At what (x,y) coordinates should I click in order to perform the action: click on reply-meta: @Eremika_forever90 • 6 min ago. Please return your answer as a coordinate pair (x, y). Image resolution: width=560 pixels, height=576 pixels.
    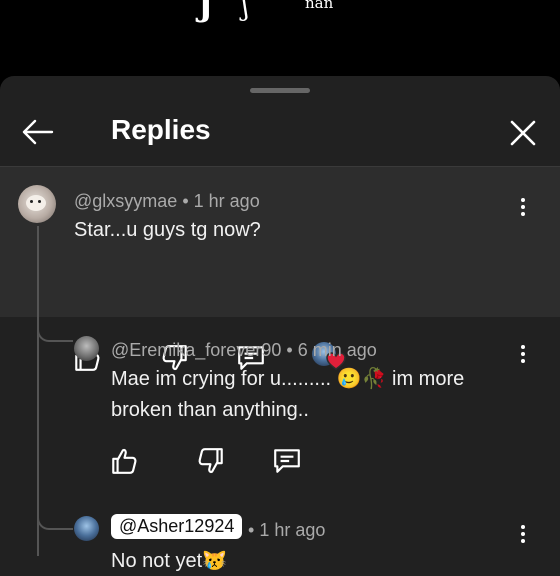
    Looking at the image, I should click on (244, 350).